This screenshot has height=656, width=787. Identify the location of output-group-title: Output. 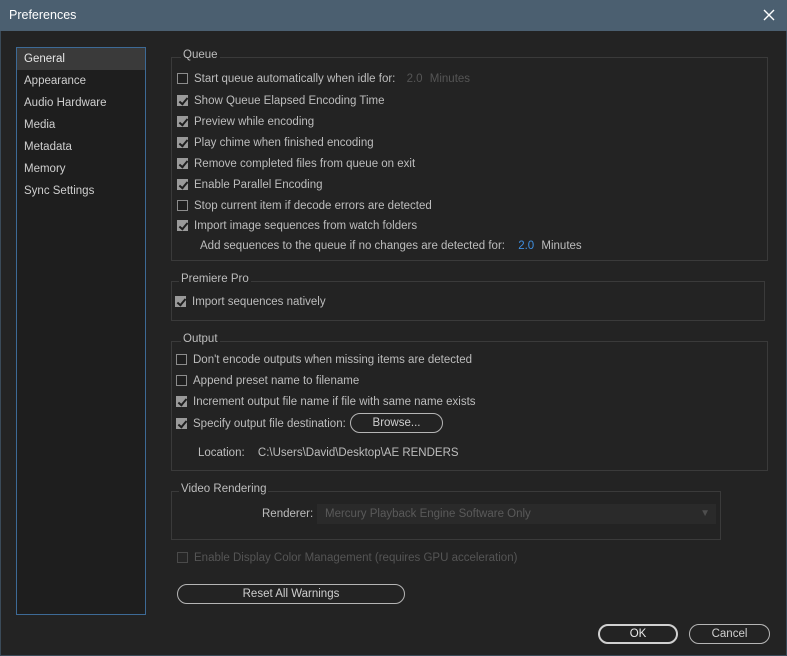
(200, 339).